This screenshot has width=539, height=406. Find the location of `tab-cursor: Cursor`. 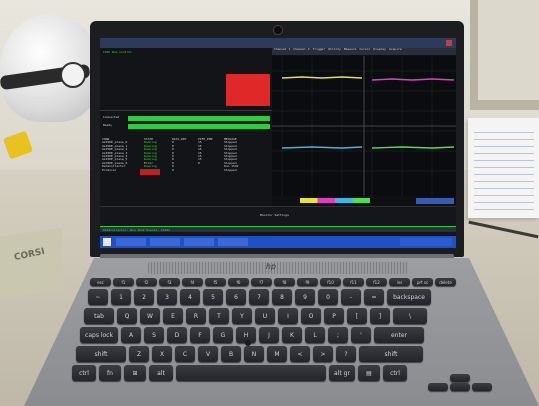

tab-cursor: Cursor is located at coordinates (365, 51).